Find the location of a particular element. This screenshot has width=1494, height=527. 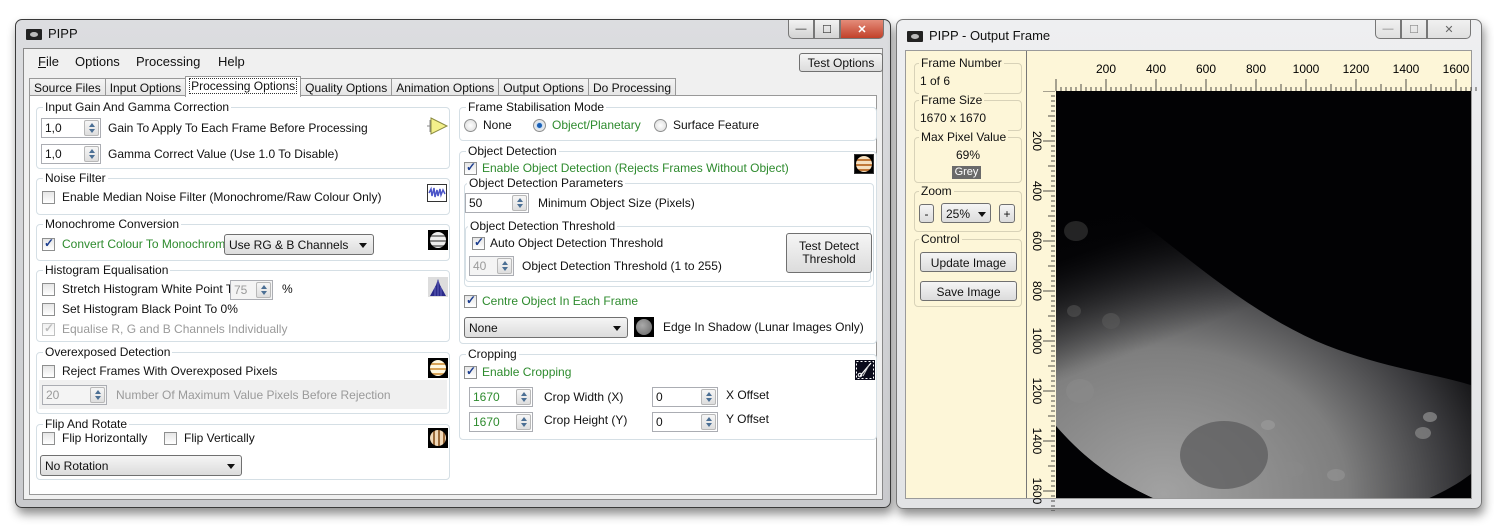

frame-size-group: Frame Size 1670 x 1670 is located at coordinates (968, 112).